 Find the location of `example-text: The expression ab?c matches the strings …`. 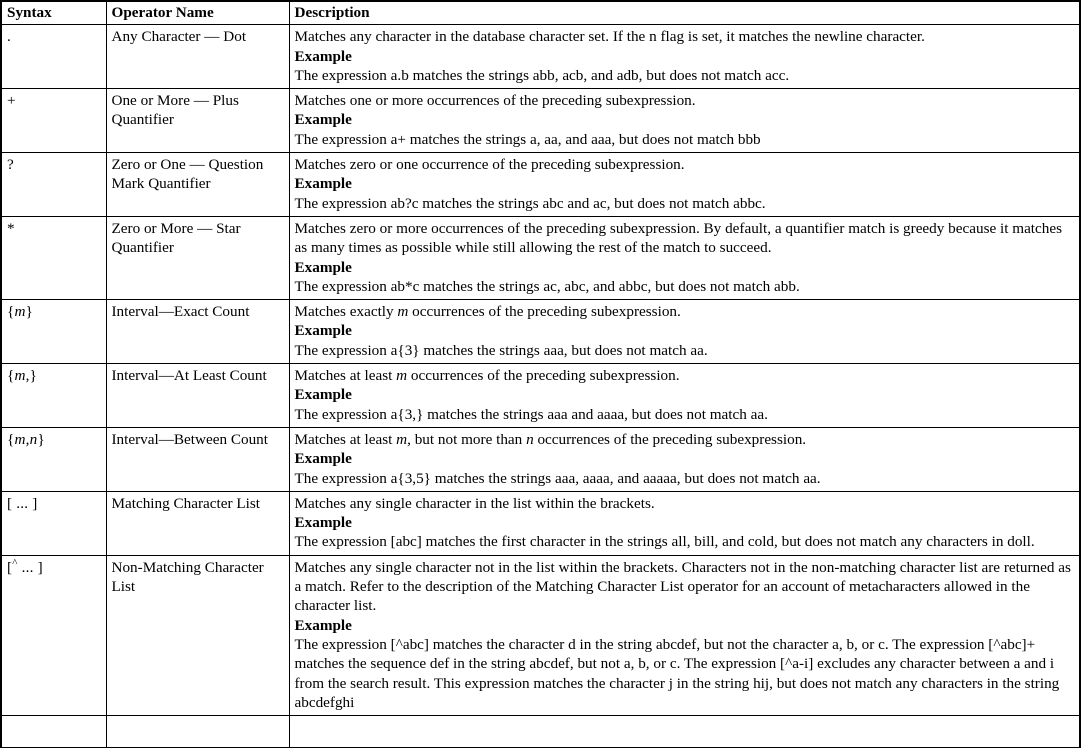

example-text: The expression ab?c matches the strings … is located at coordinates (530, 203).